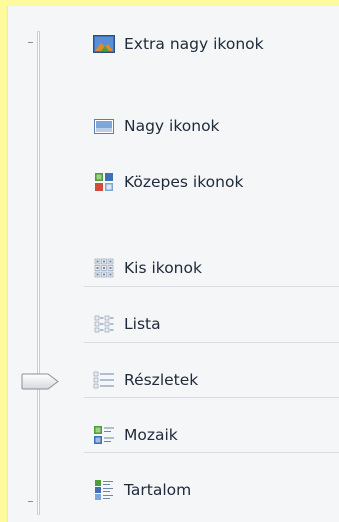 The width and height of the screenshot is (339, 522). Describe the element at coordinates (104, 182) in the screenshot. I see `medium-icons-icon` at that location.